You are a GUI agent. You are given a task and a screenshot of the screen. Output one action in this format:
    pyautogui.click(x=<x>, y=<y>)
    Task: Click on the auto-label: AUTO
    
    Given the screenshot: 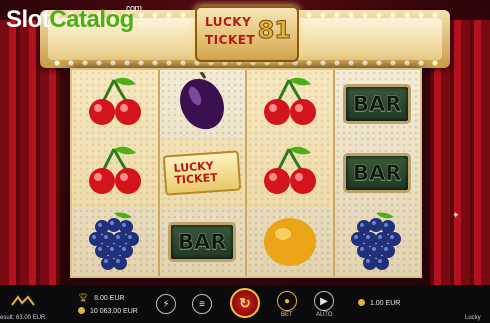 What is the action you would take?
    pyautogui.click(x=324, y=315)
    